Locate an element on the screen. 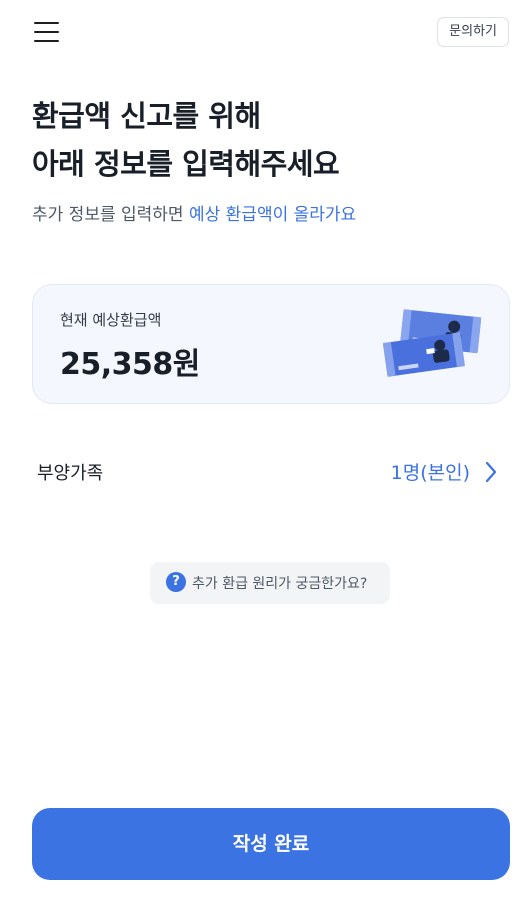 The width and height of the screenshot is (532, 898). hamburger-menu-icon is located at coordinates (47, 32).